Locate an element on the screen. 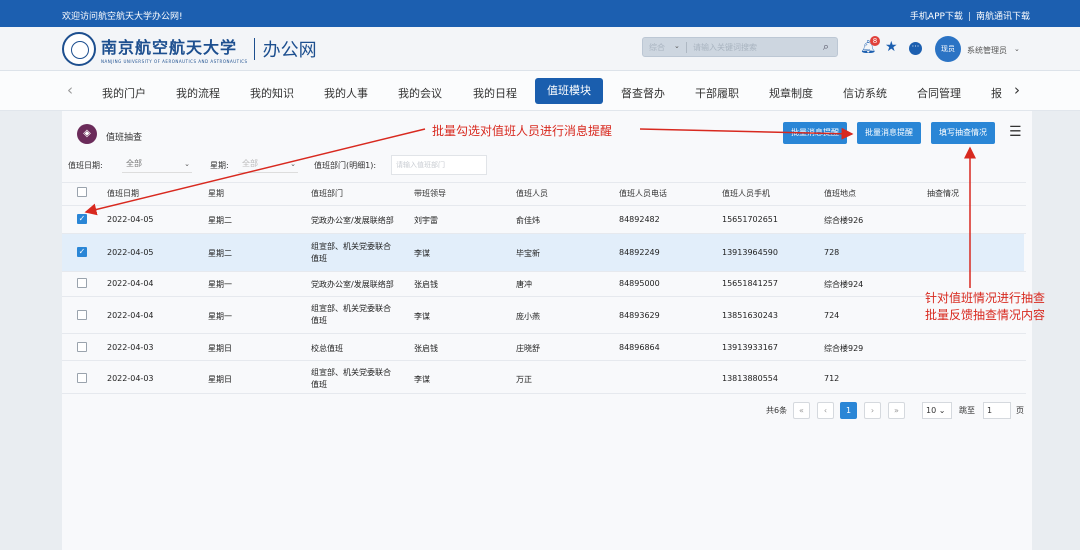  arrow-to-checkbox is located at coordinates (255, 172).